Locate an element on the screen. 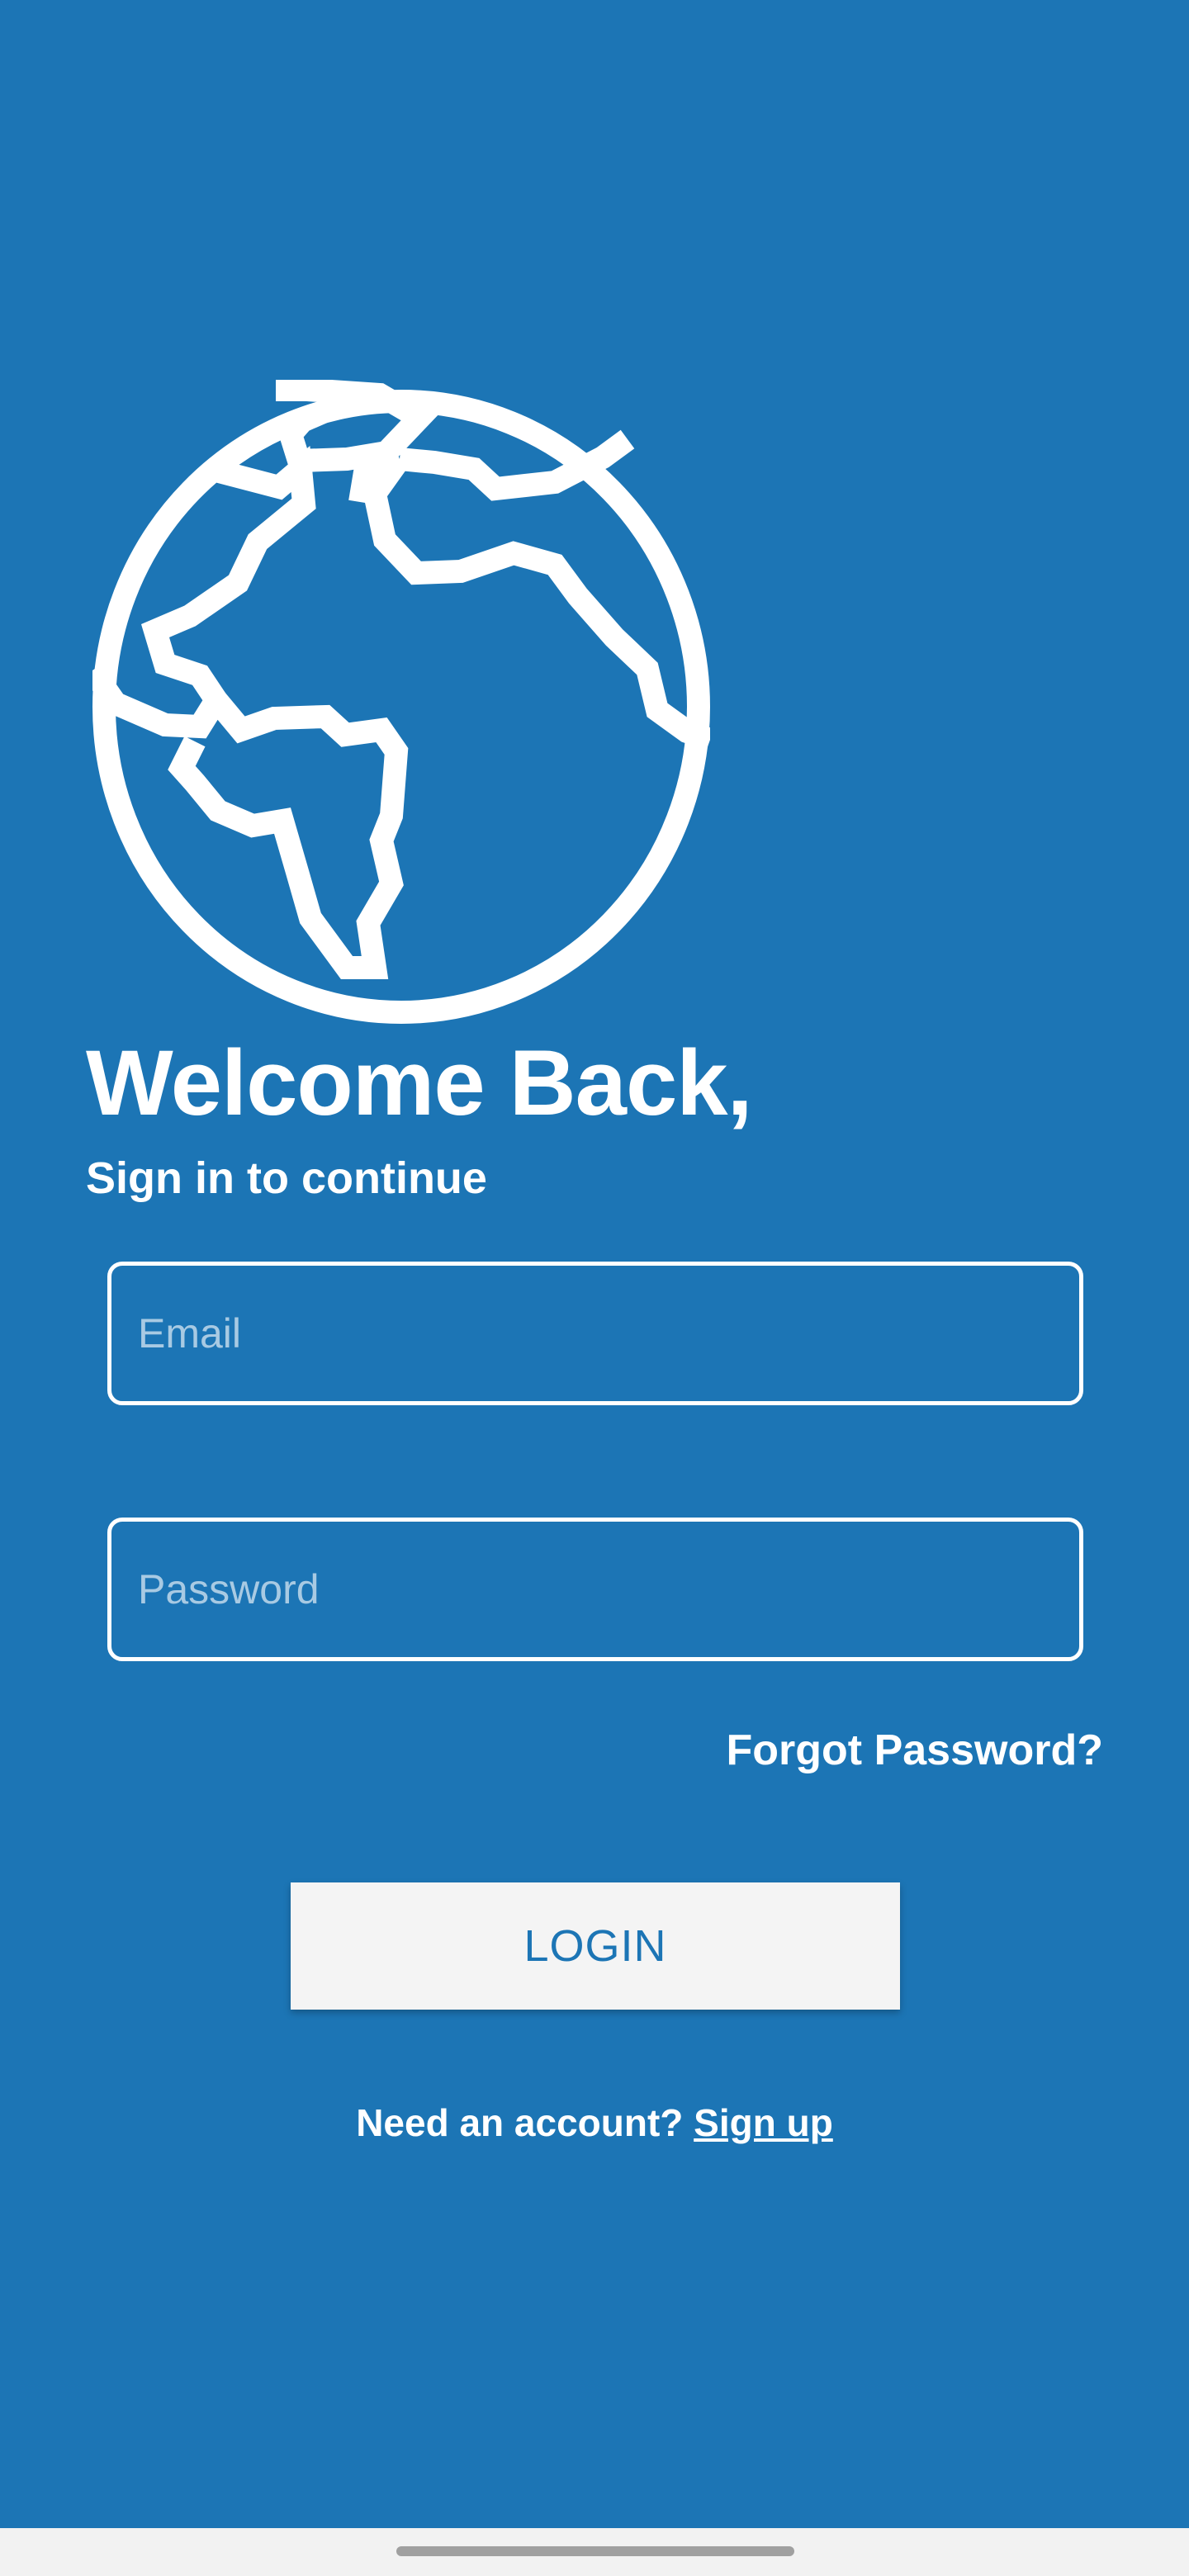 This screenshot has height=2576, width=1189. password-input is located at coordinates (595, 1589).